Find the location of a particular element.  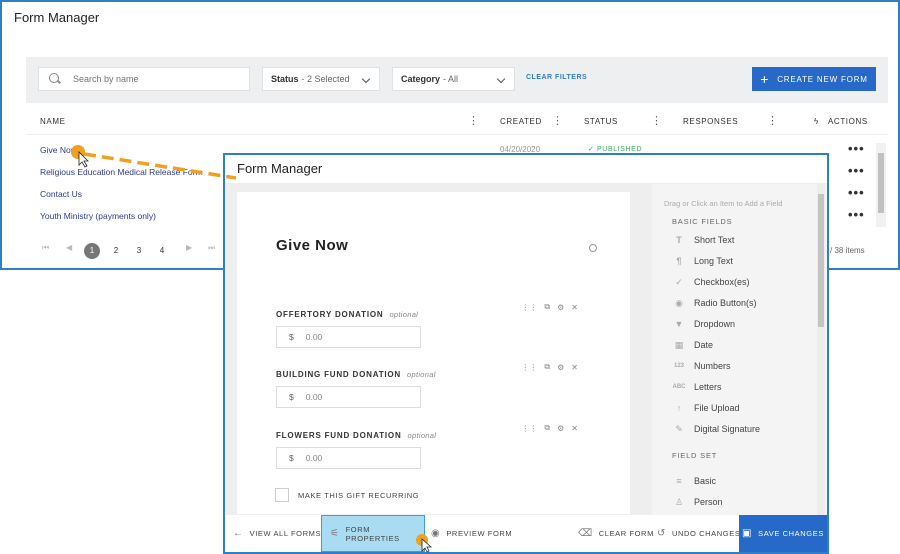

view-all-forms-button: ← VIEW ALL FORMS is located at coordinates (277, 533).